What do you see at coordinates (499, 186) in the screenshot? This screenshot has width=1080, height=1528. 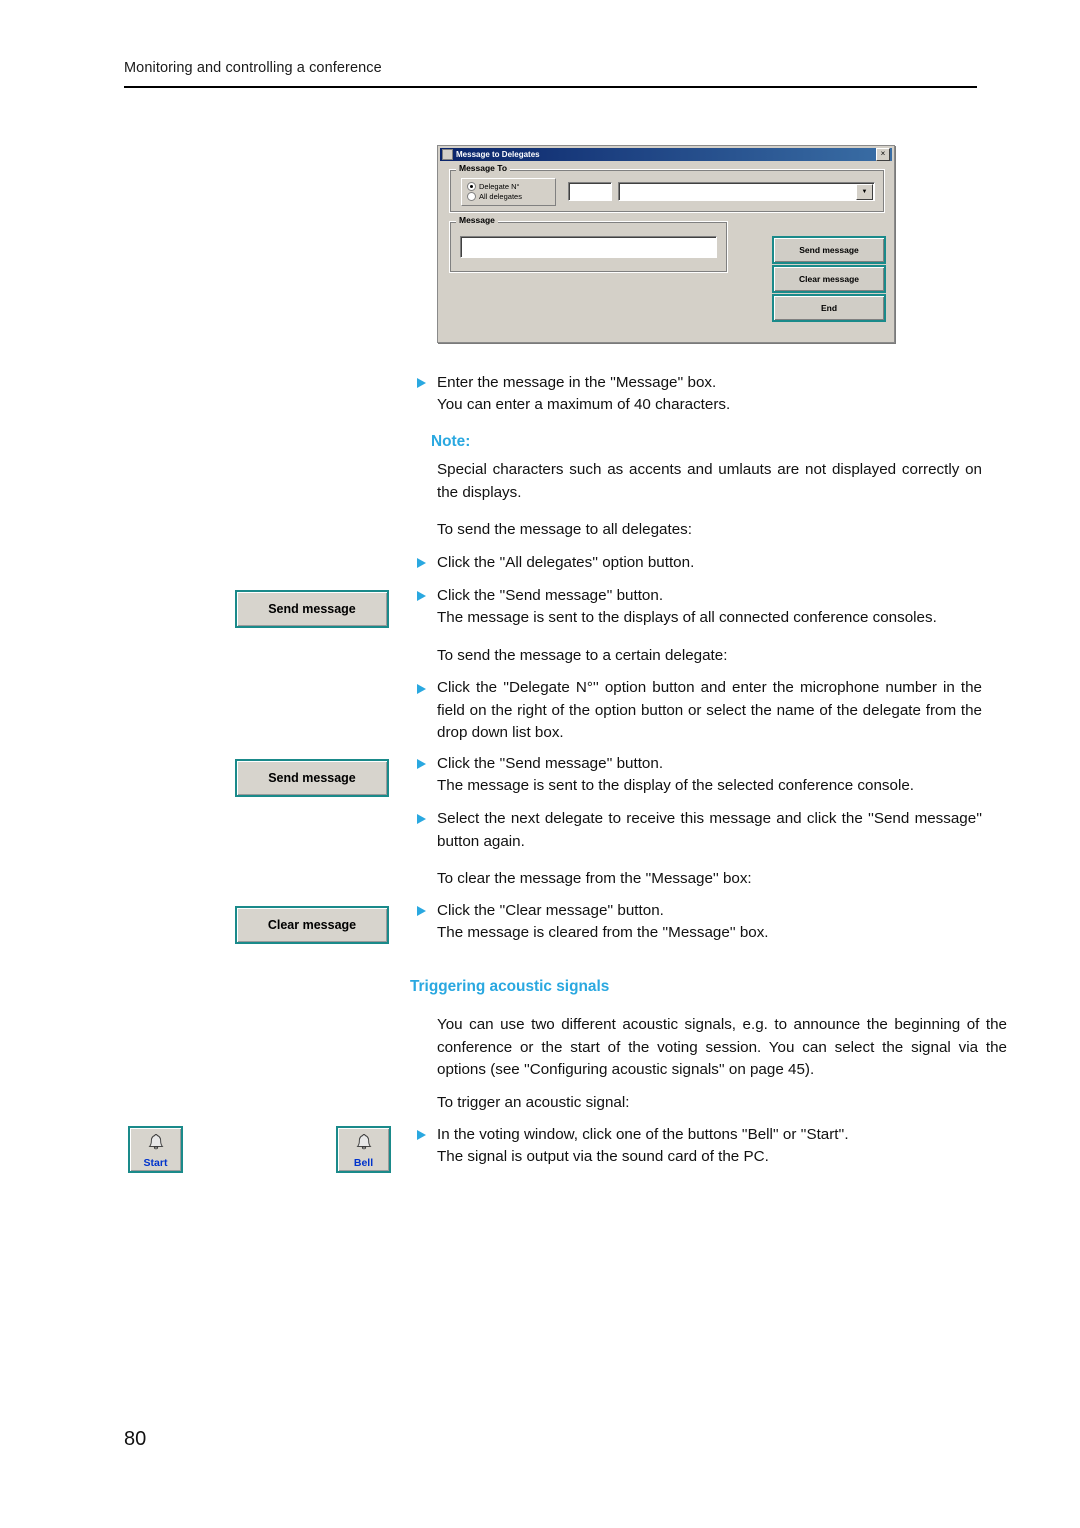 I see `radio-delegate-number-label: Delegate N°` at bounding box center [499, 186].